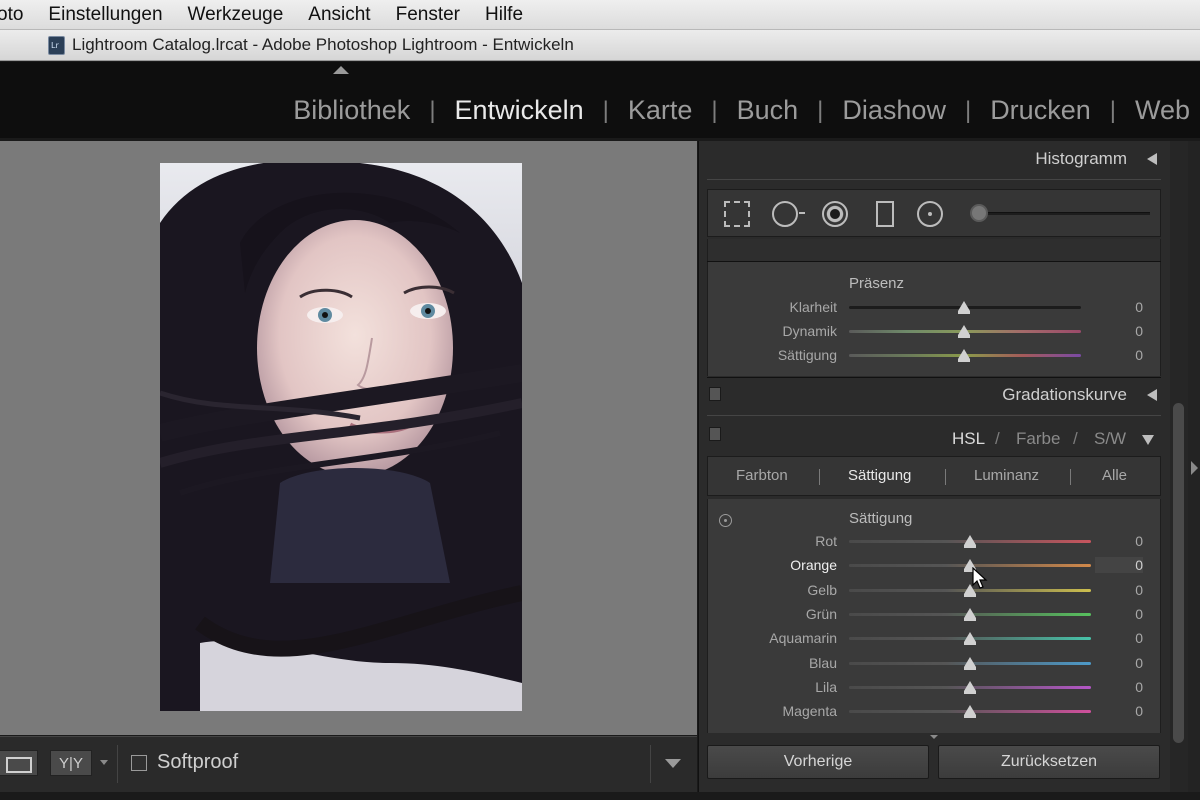 The width and height of the screenshot is (1200, 800). What do you see at coordinates (737, 214) in the screenshot?
I see `crop-tool-icon` at bounding box center [737, 214].